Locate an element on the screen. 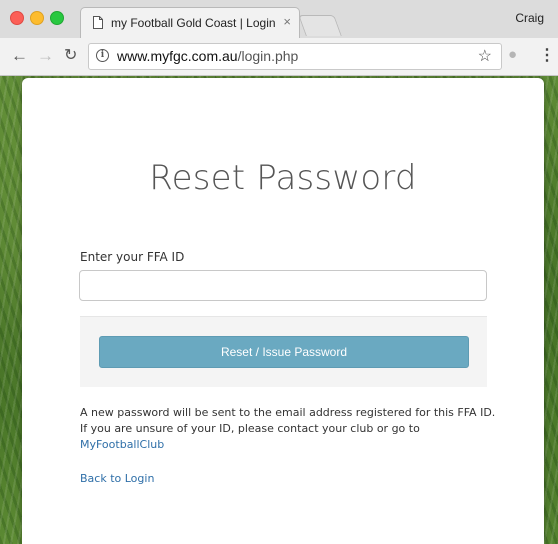 The height and width of the screenshot is (544, 558). url-text: www.myfgc.com.au/login.php is located at coordinates (207, 56).